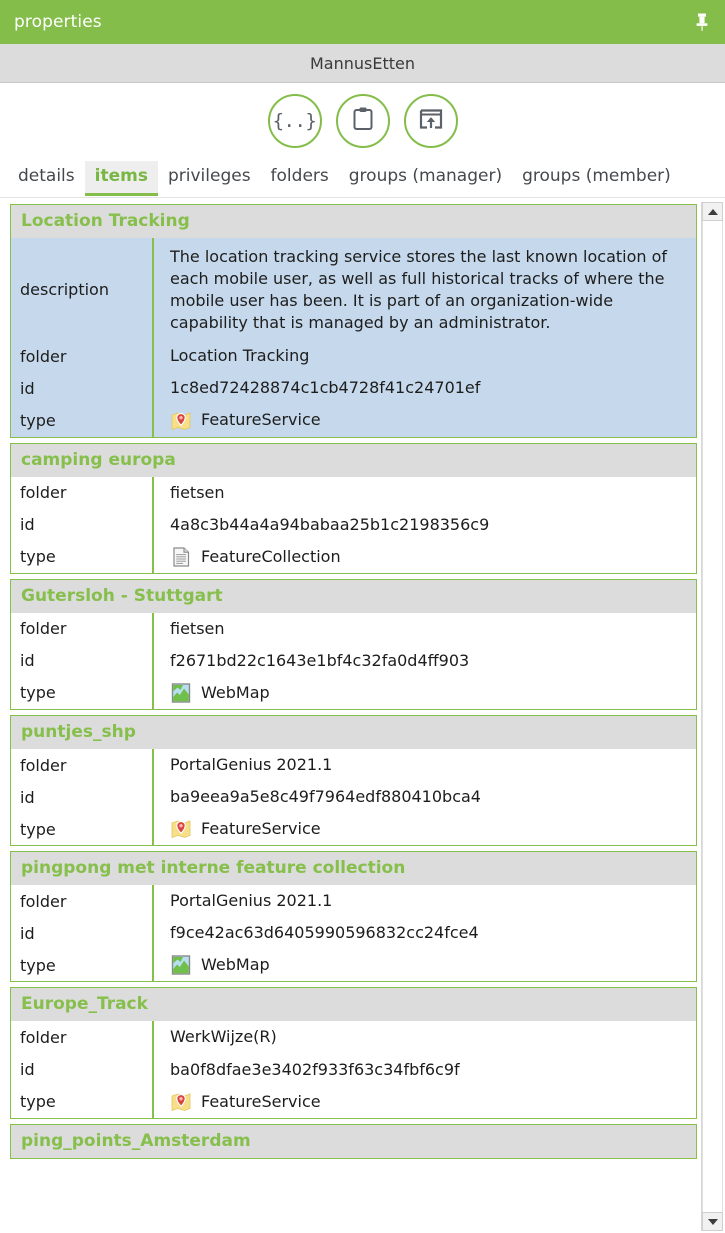 This screenshot has width=725, height=1233. I want to click on item-type-label: FeatureCollection, so click(271, 556).